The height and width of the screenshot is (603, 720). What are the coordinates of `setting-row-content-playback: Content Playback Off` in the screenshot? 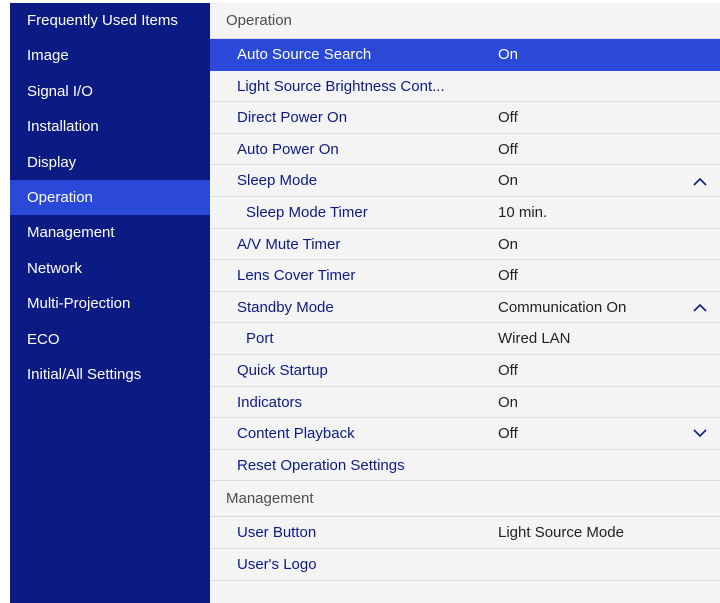 It's located at (465, 434).